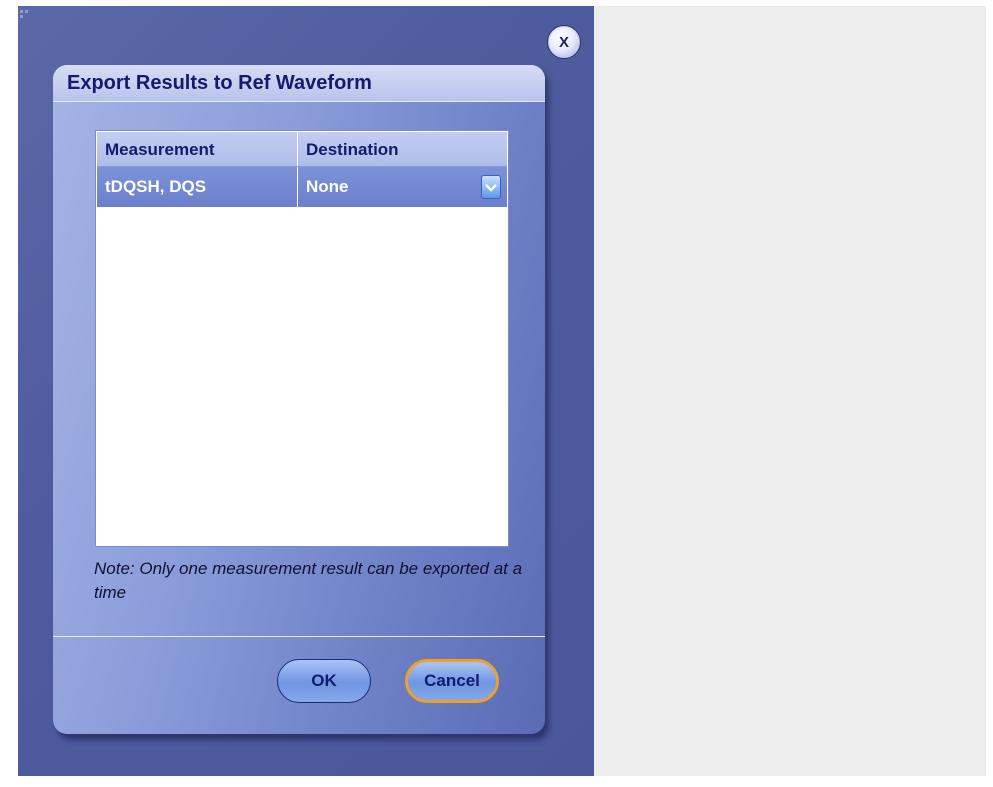 The height and width of the screenshot is (787, 993). What do you see at coordinates (452, 681) in the screenshot?
I see `cancel-button: Cancel` at bounding box center [452, 681].